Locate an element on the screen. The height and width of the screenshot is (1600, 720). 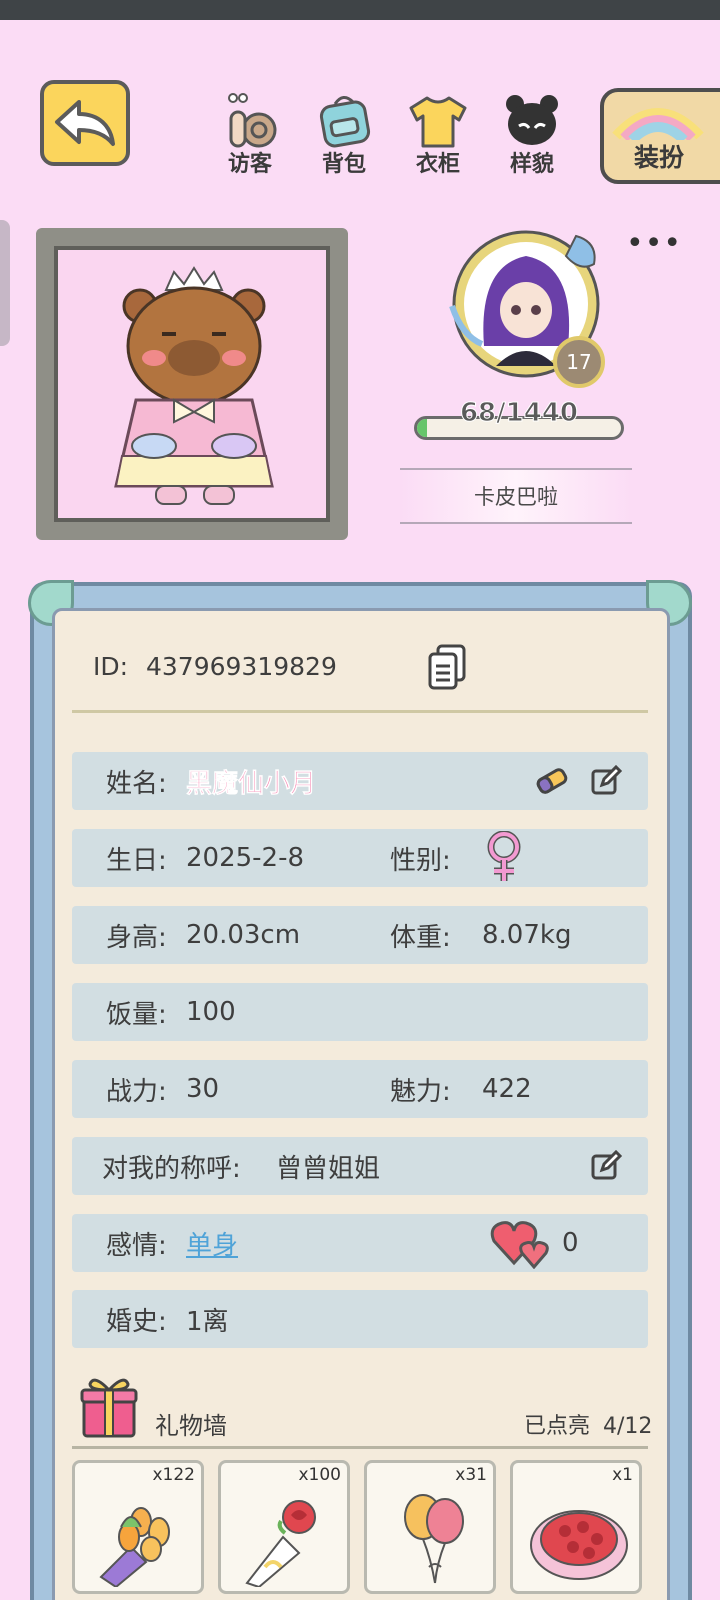
nav-appearance: 样貌 is located at coordinates (532, 134).